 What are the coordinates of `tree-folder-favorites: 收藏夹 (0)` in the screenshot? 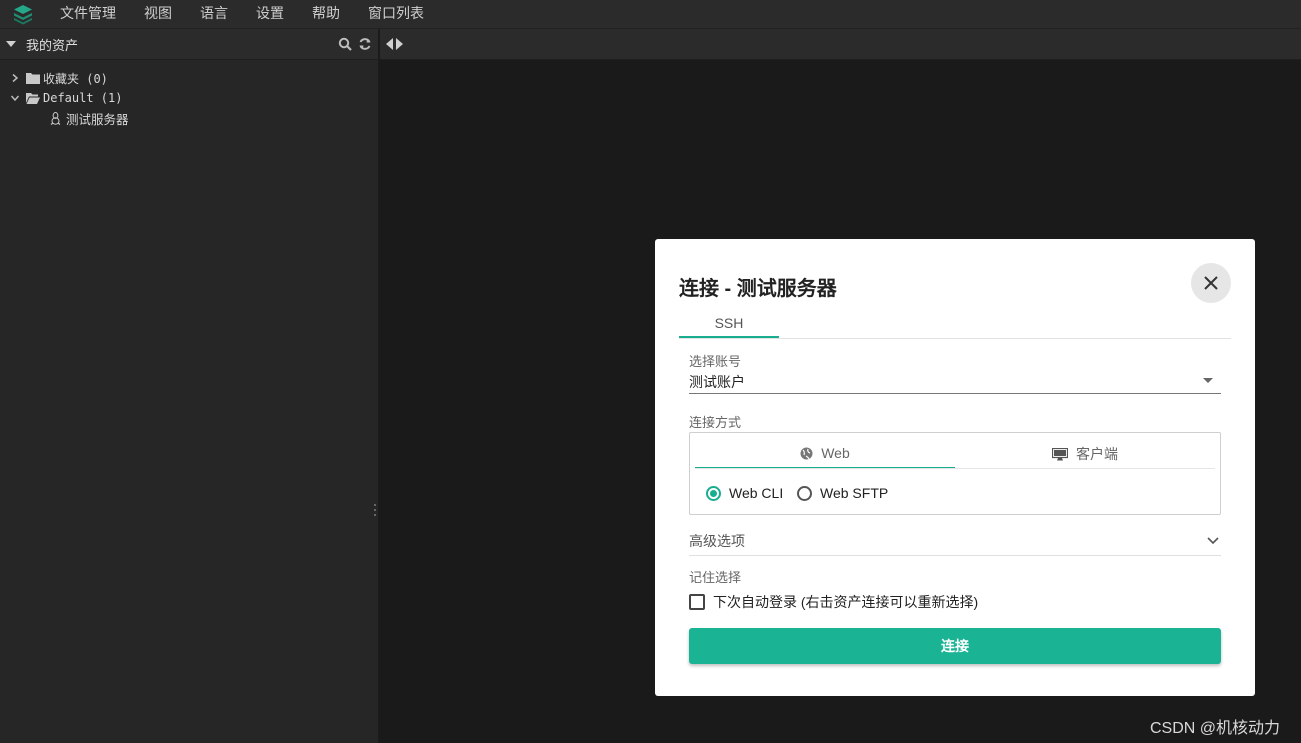 It's located at (189, 78).